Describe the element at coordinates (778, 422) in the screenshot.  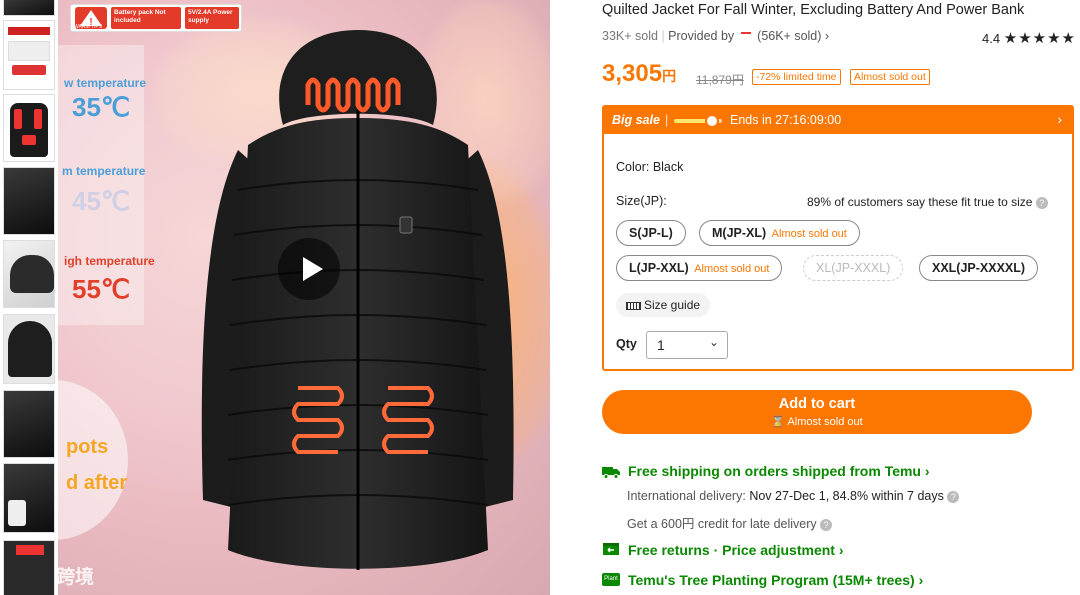
I see `hourglass-icon: ⌛` at that location.